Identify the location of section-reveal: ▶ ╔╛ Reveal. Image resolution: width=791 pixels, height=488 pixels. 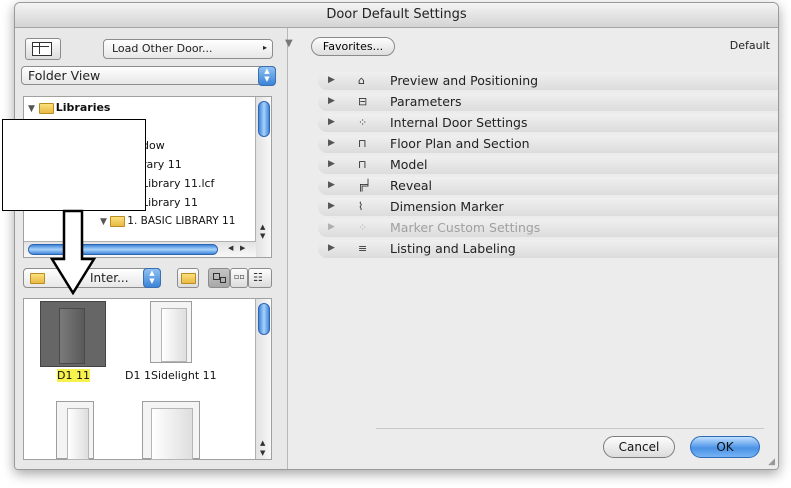
(548, 186).